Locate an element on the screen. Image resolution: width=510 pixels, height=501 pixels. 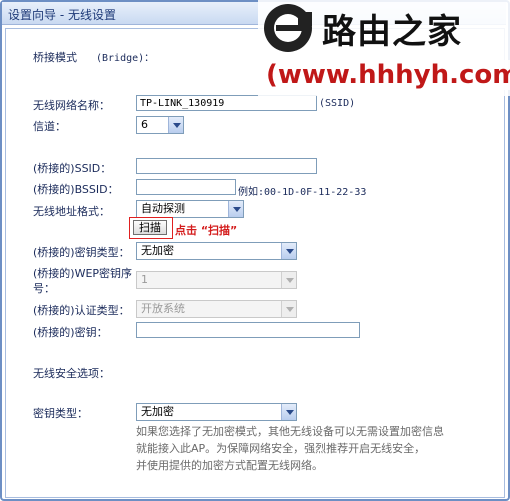
bridge-key-input is located at coordinates (248, 330).